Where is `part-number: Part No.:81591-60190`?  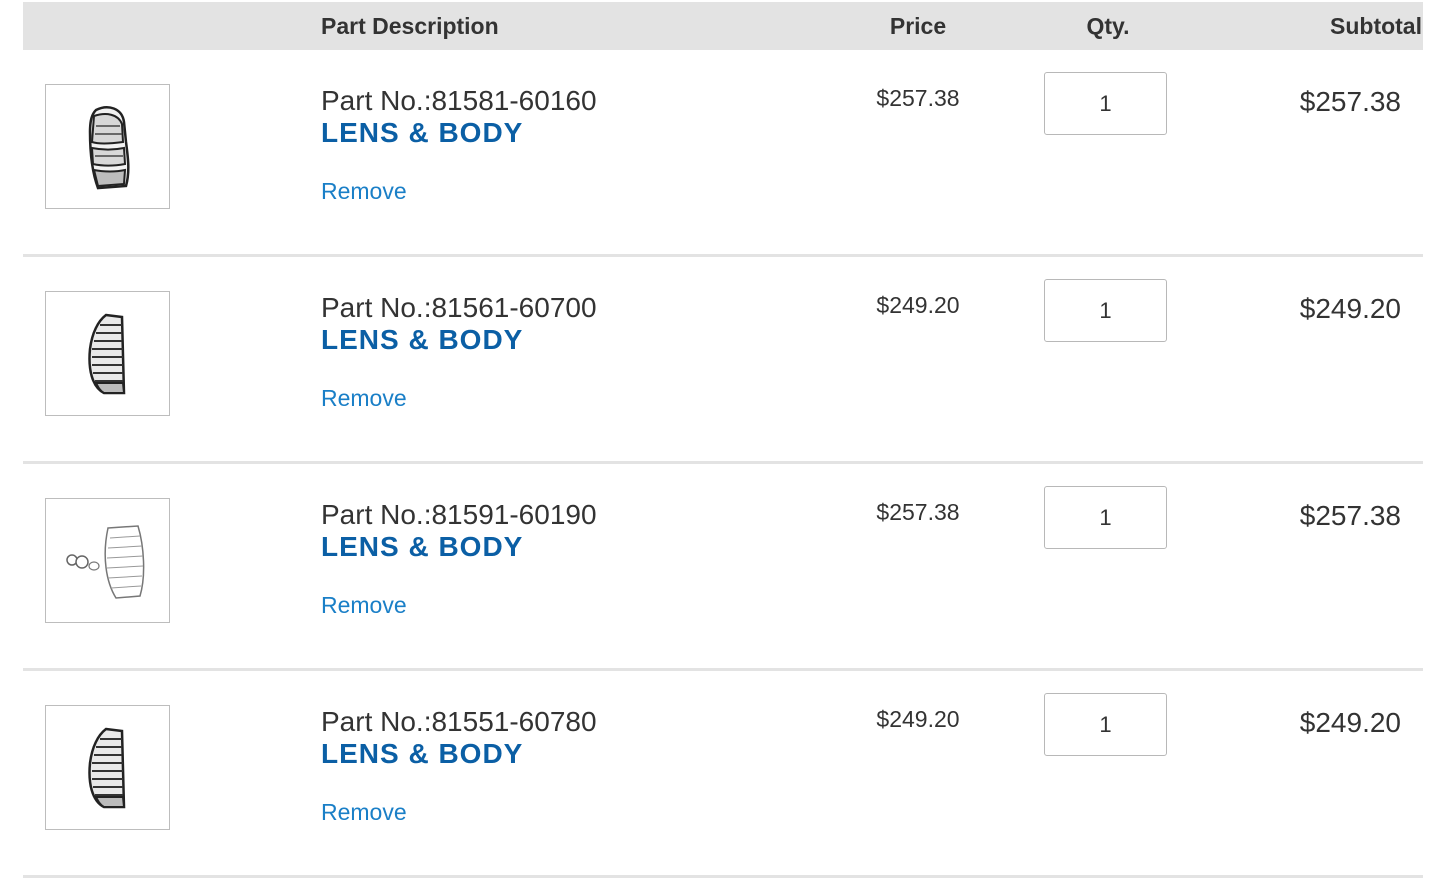
part-number: Part No.:81591-60190 is located at coordinates (459, 514).